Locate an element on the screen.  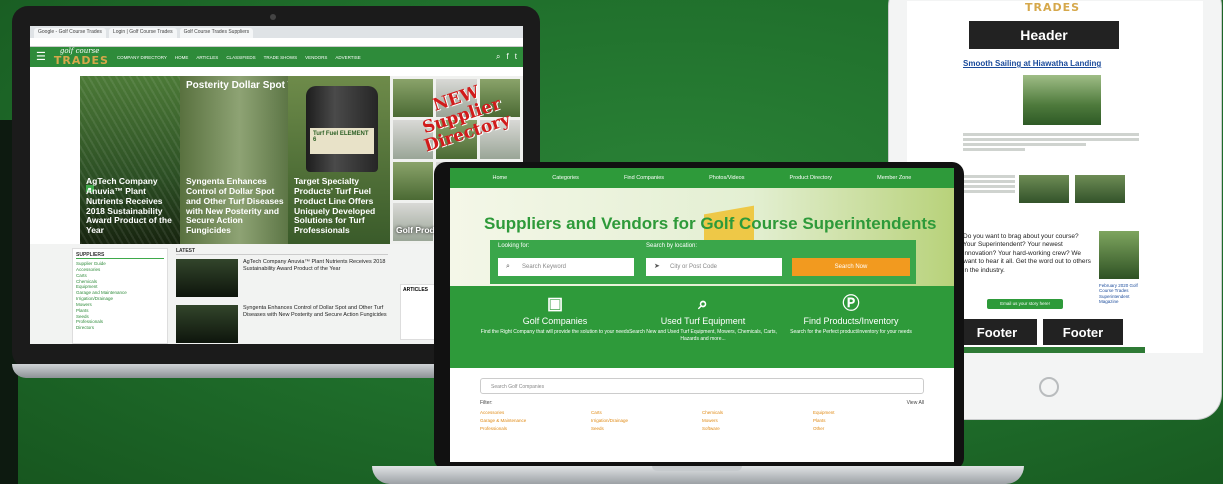
story-photo is located at coordinates (1062, 100).